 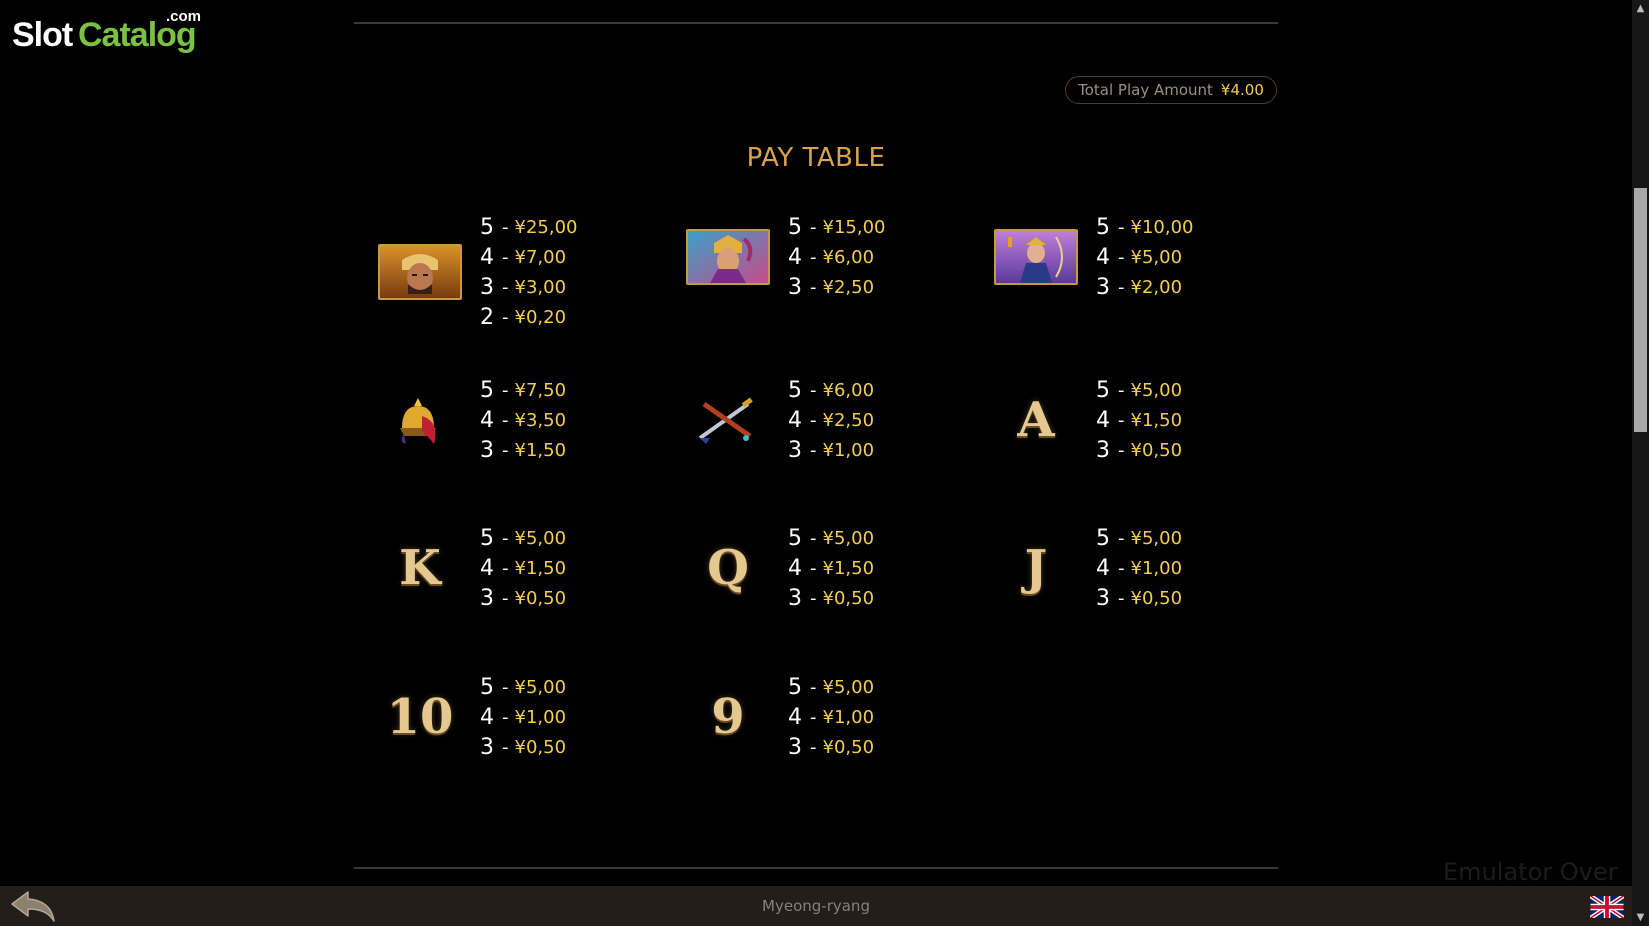 What do you see at coordinates (420, 717) in the screenshot?
I see `number-10-icon: 10` at bounding box center [420, 717].